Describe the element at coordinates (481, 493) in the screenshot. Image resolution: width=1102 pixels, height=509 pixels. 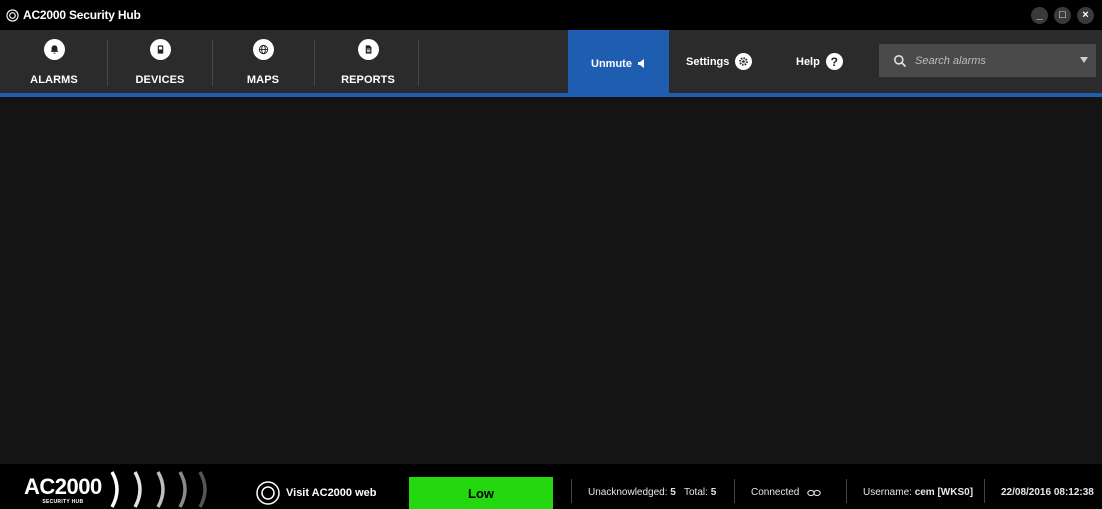
I see `alarm-level-indicator: Low` at that location.